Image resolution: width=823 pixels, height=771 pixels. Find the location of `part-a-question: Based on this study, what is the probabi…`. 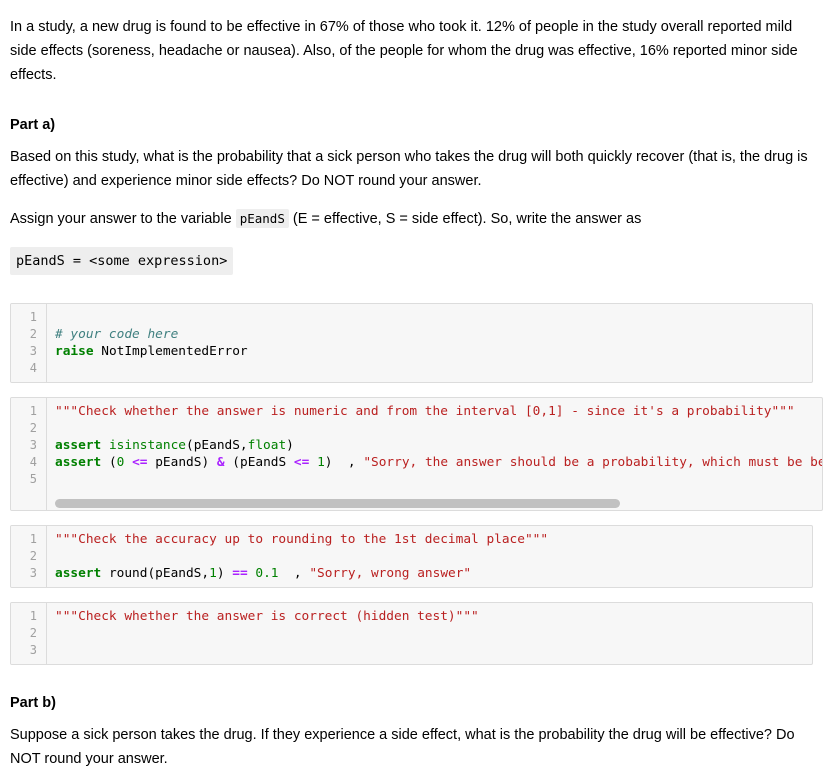

part-a-question: Based on this study, what is the probabi… is located at coordinates (409, 169).